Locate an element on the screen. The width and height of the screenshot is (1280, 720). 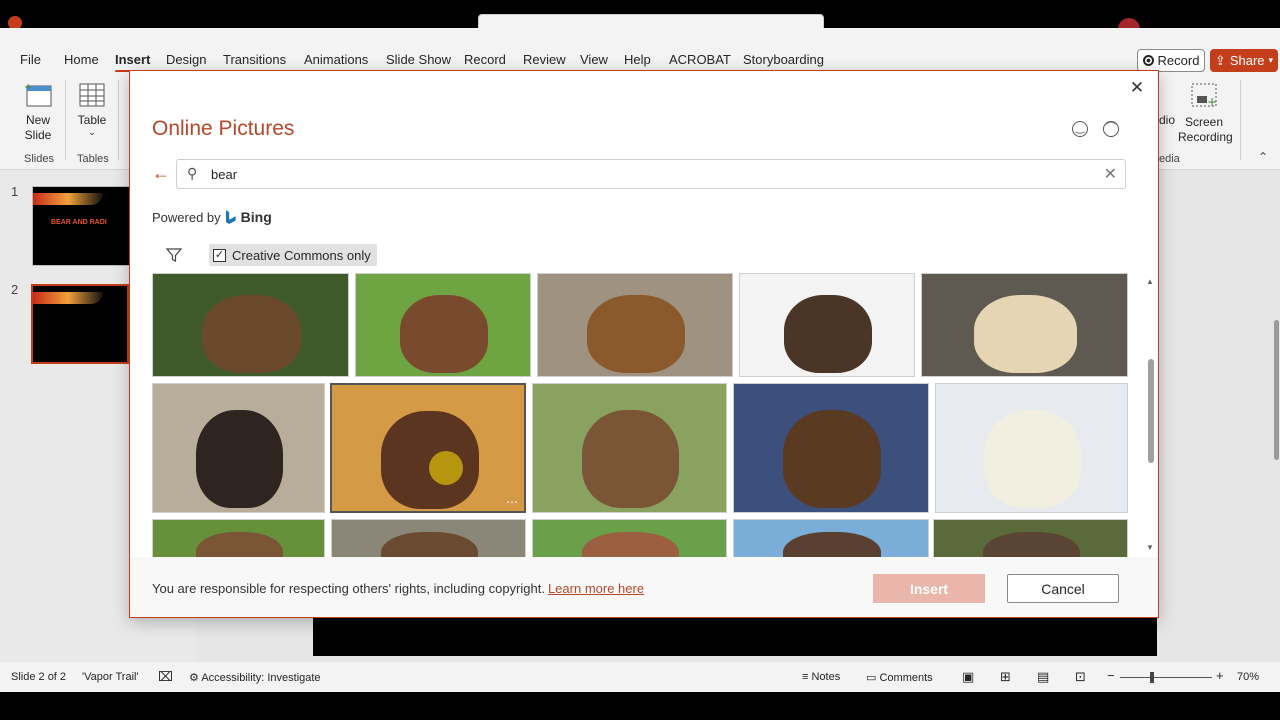
notes-icon: ≡ is located at coordinates (805, 677).